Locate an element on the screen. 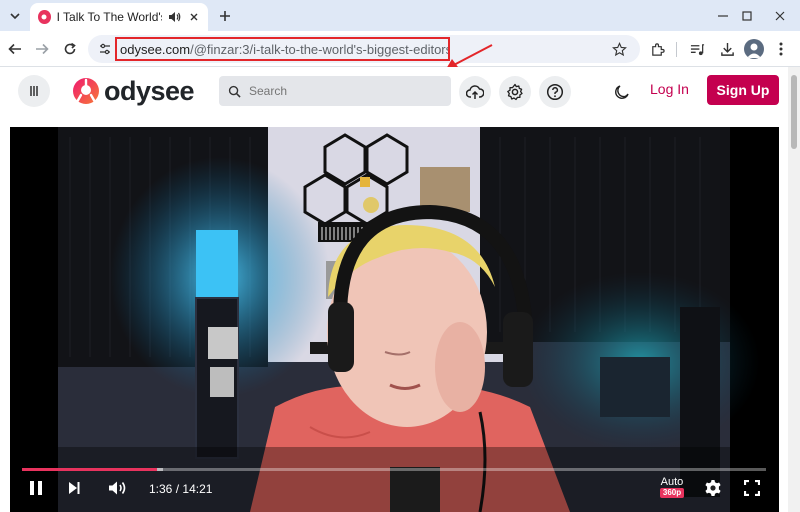 Image resolution: width=800 pixels, height=512 pixels. download-icon is located at coordinates (727, 49).